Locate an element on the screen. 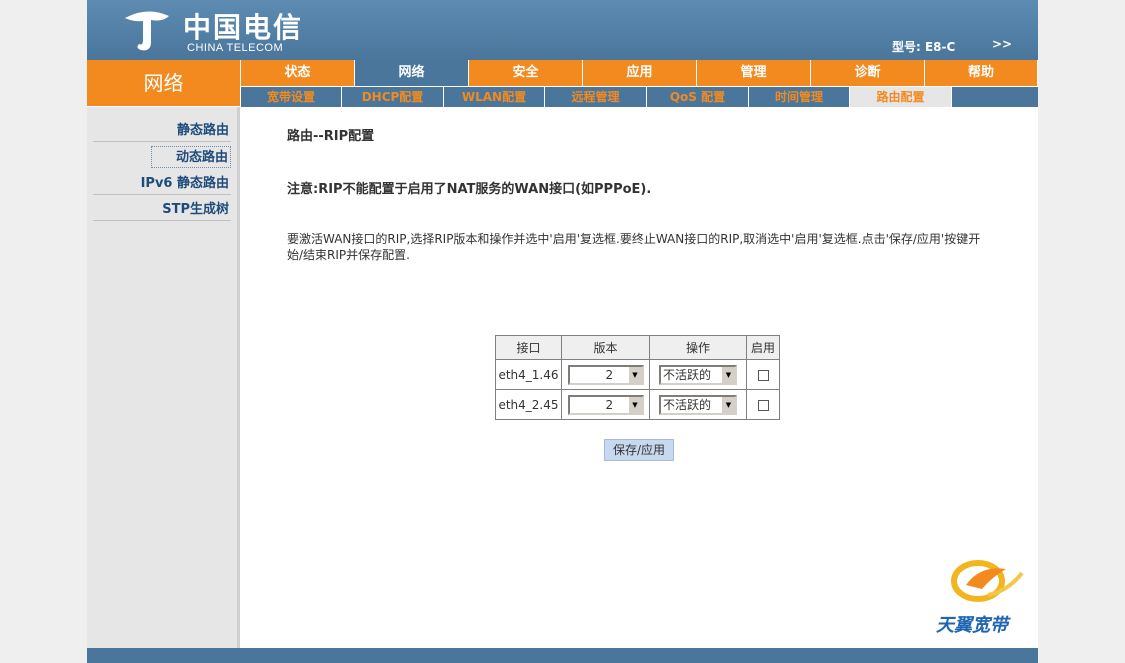 The height and width of the screenshot is (663, 1125). tab-network: 网络 is located at coordinates (411, 73).